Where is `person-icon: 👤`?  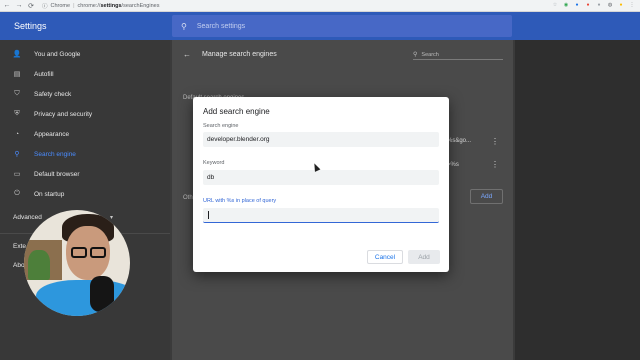 person-icon: 👤 is located at coordinates (17, 54).